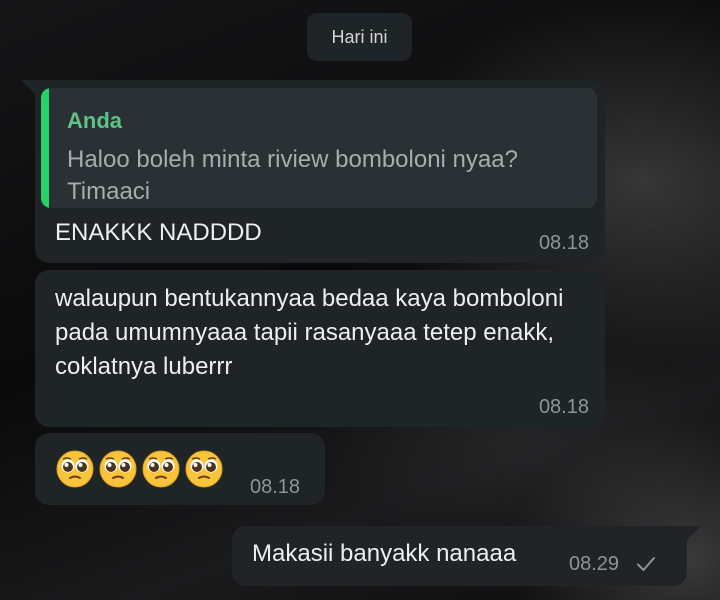 The height and width of the screenshot is (600, 720). I want to click on quoted-message-author: Anda, so click(94, 120).